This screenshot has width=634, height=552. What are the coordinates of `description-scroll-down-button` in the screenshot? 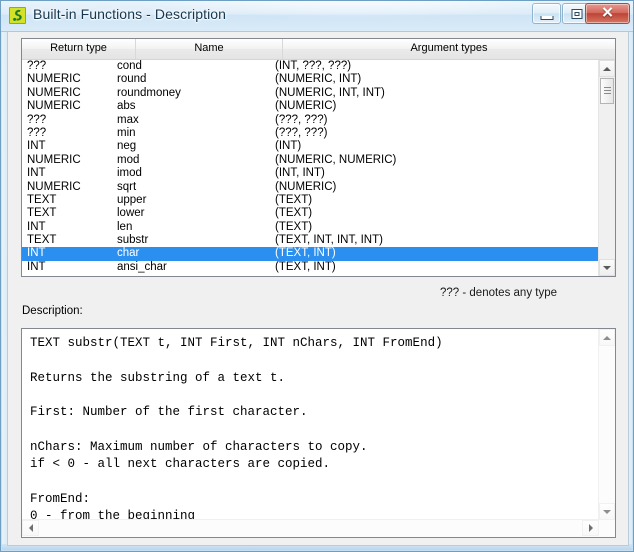 It's located at (607, 511).